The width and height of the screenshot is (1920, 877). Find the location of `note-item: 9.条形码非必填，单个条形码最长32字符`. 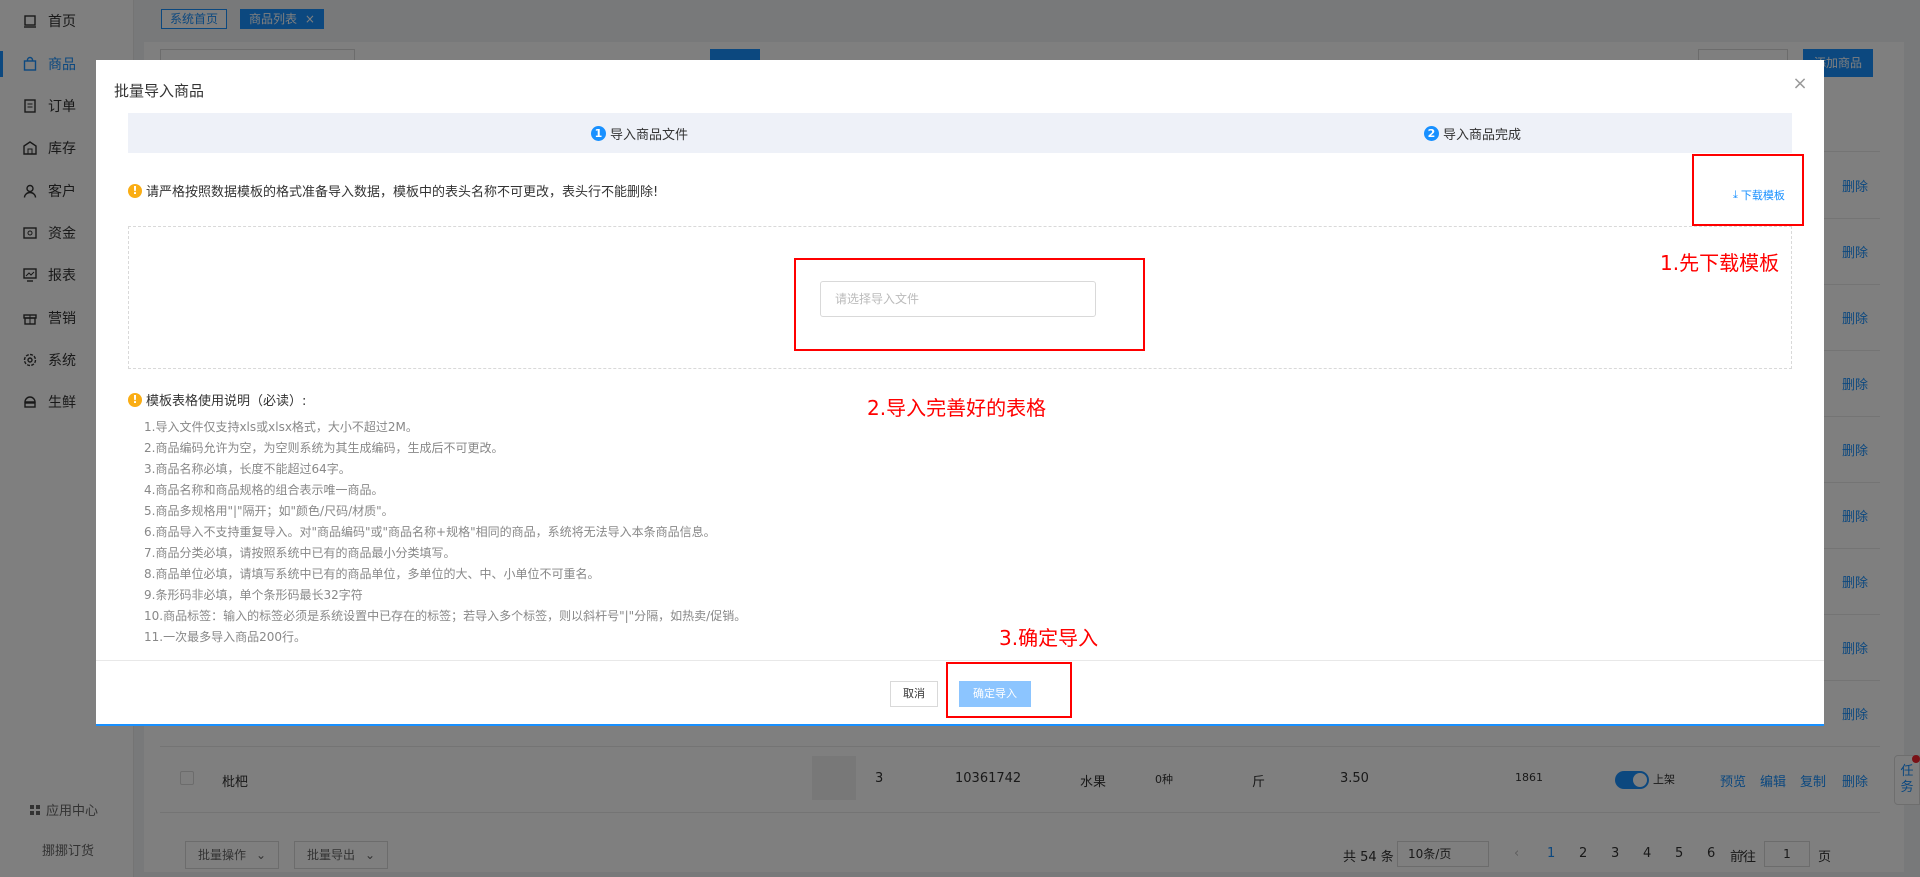

note-item: 9.条形码非必填，单个条形码最长32字符 is located at coordinates (253, 595).